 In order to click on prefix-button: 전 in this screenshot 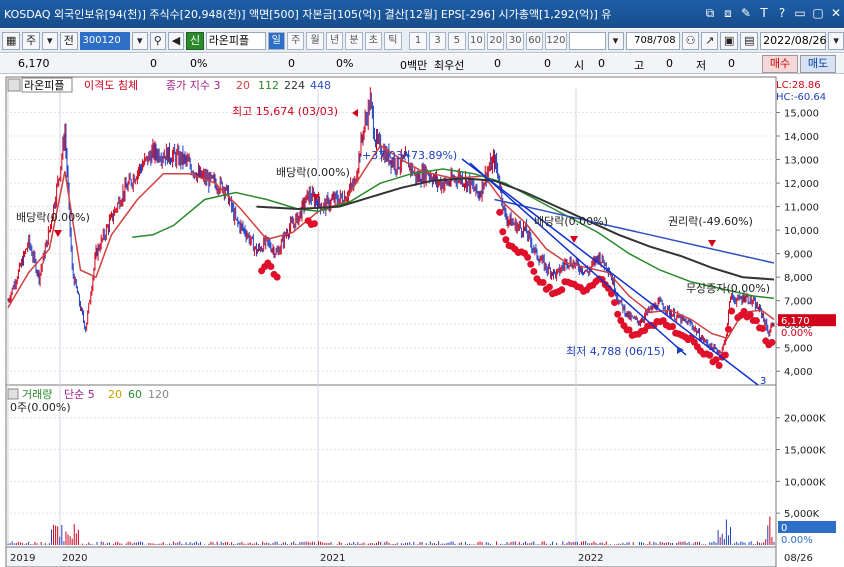, I will do `click(68, 40)`.